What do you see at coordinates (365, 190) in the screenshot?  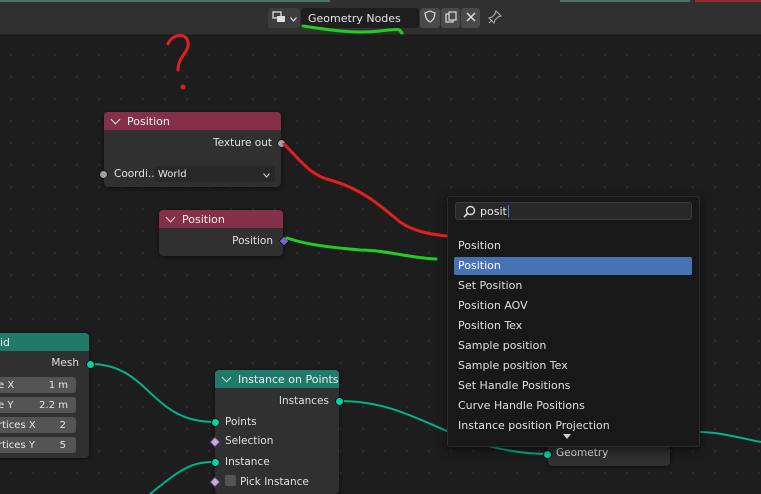 I see `red-link-annotation` at bounding box center [365, 190].